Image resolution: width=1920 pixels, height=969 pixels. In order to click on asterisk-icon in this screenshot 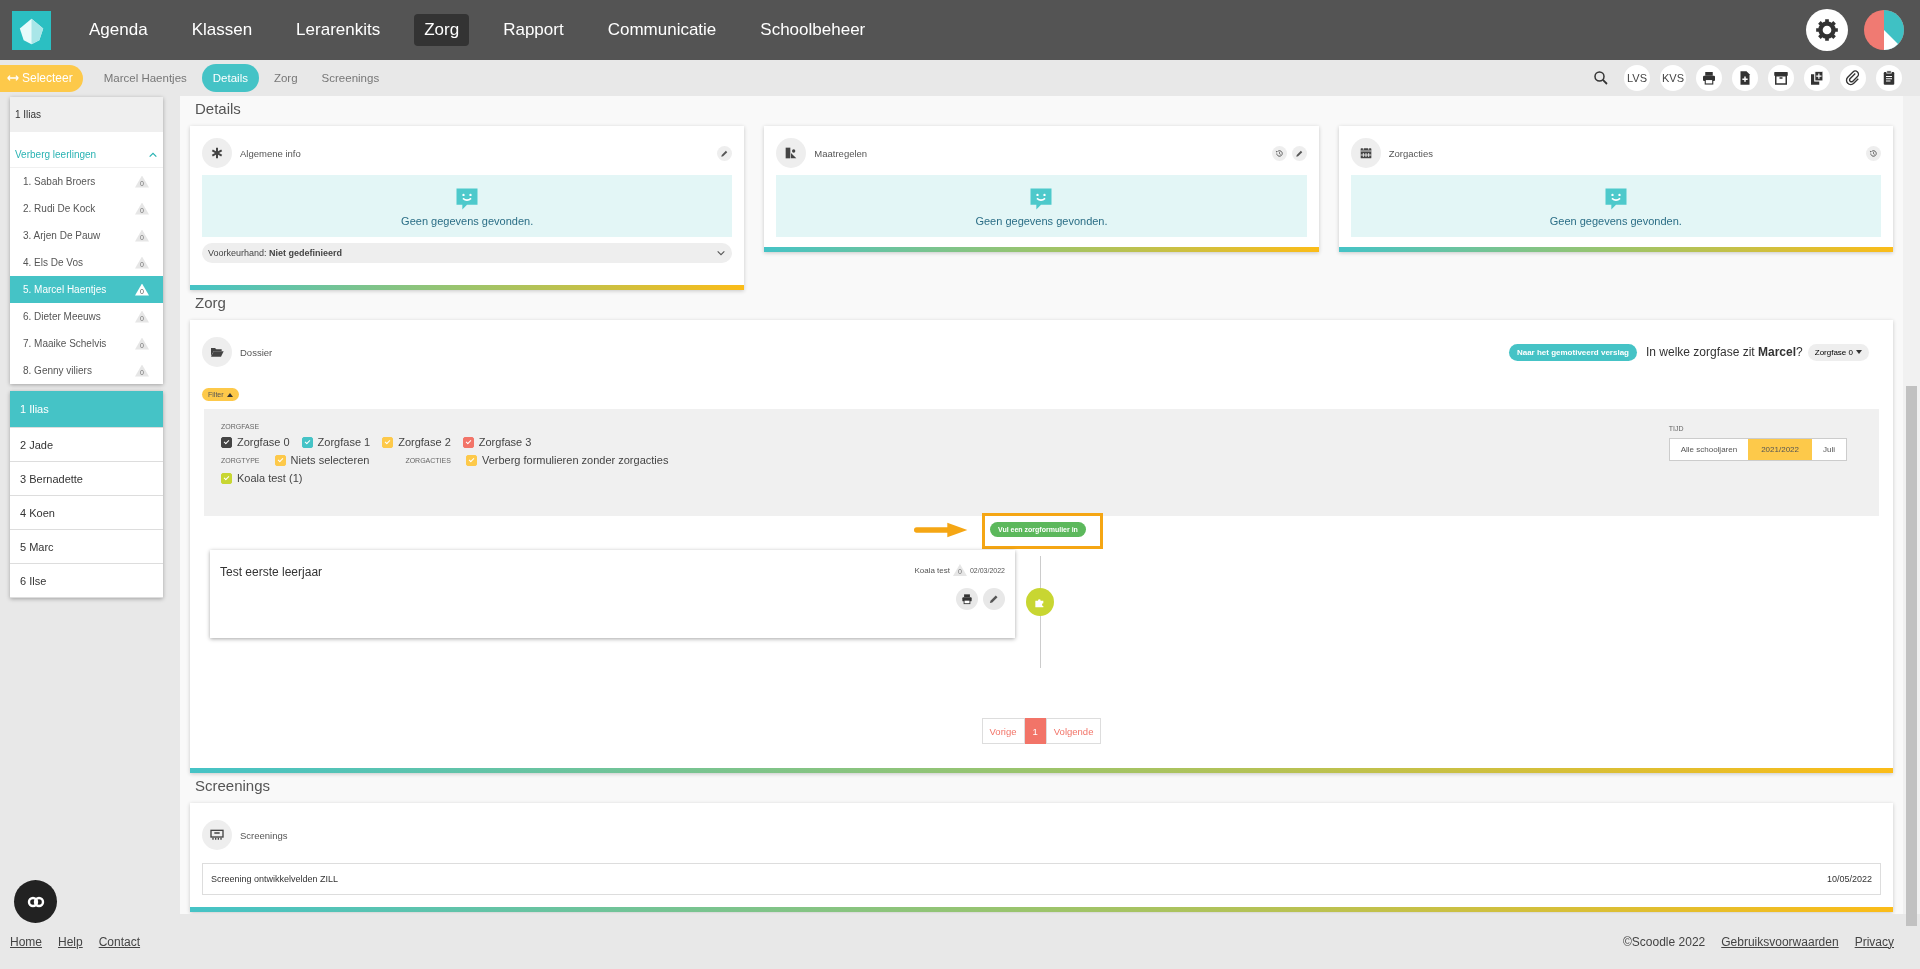, I will do `click(217, 153)`.